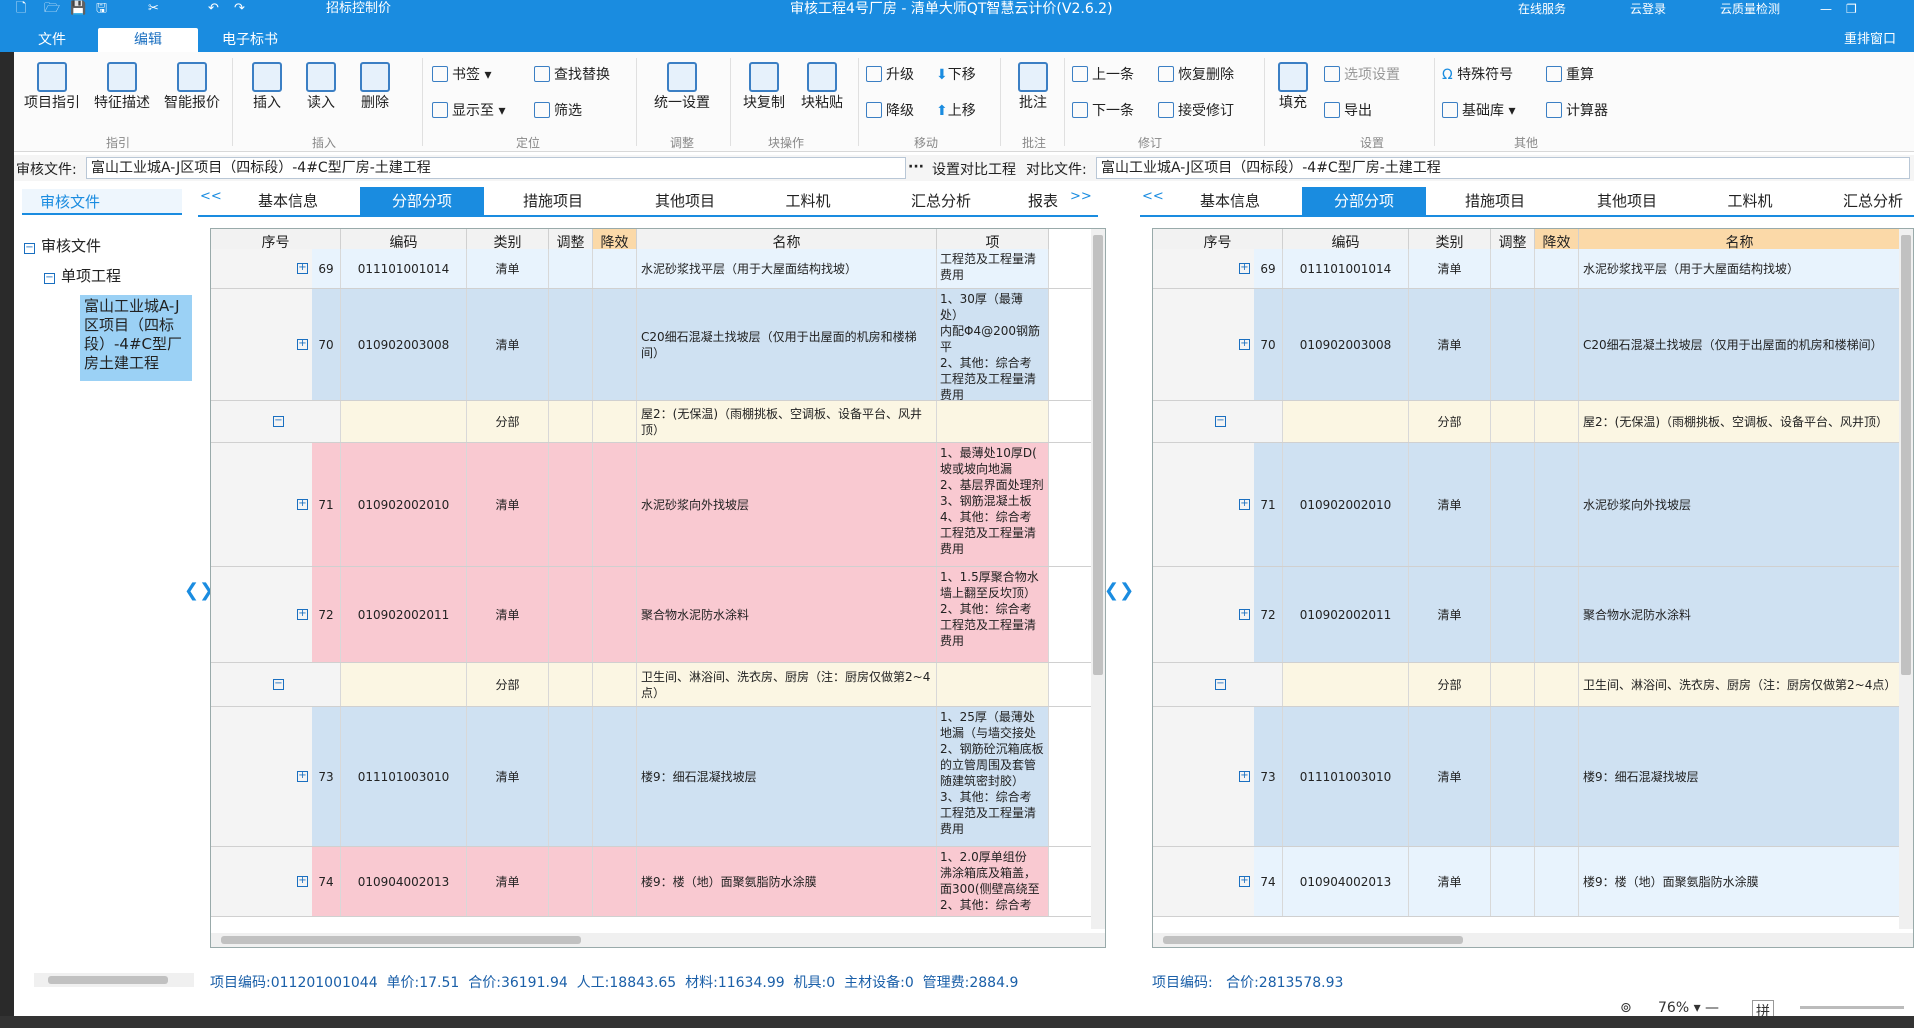 The height and width of the screenshot is (1028, 1914). Describe the element at coordinates (1870, 40) in the screenshot. I see `rearrange-window: 重排窗口` at that location.